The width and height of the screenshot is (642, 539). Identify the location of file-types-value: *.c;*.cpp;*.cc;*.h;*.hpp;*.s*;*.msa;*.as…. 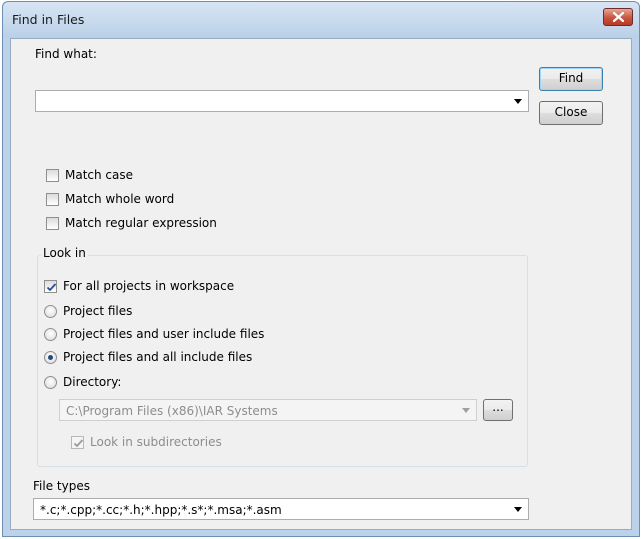
(161, 510).